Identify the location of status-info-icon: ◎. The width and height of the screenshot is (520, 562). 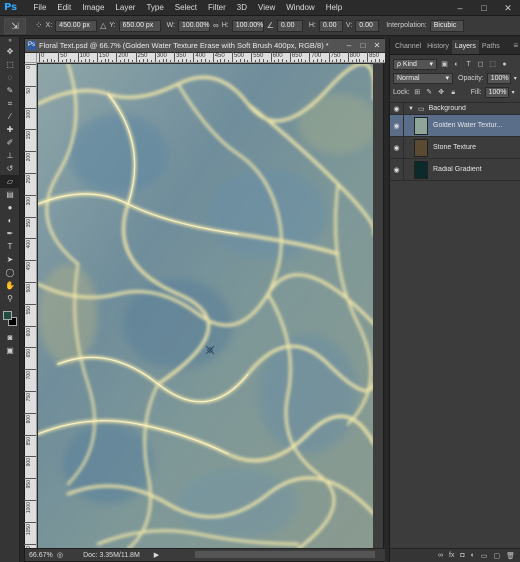
(60, 555).